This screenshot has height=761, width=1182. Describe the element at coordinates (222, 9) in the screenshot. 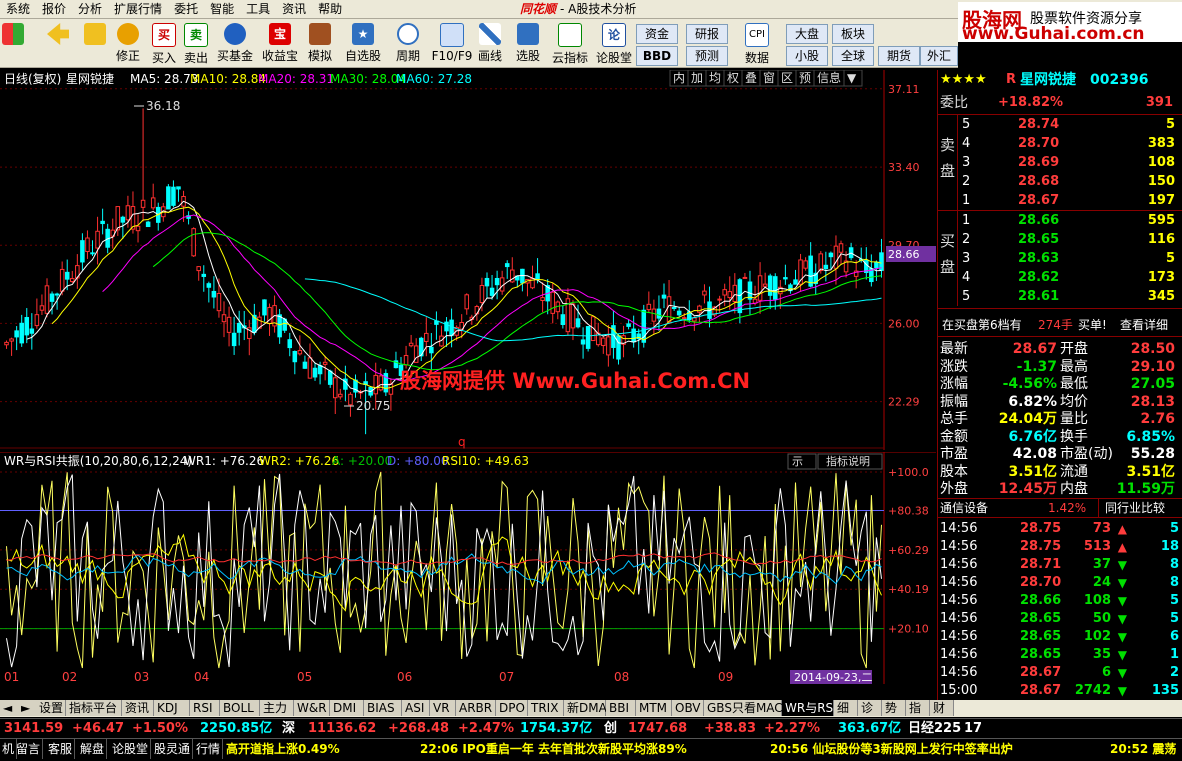

I see `menu-smart: 智能` at that location.